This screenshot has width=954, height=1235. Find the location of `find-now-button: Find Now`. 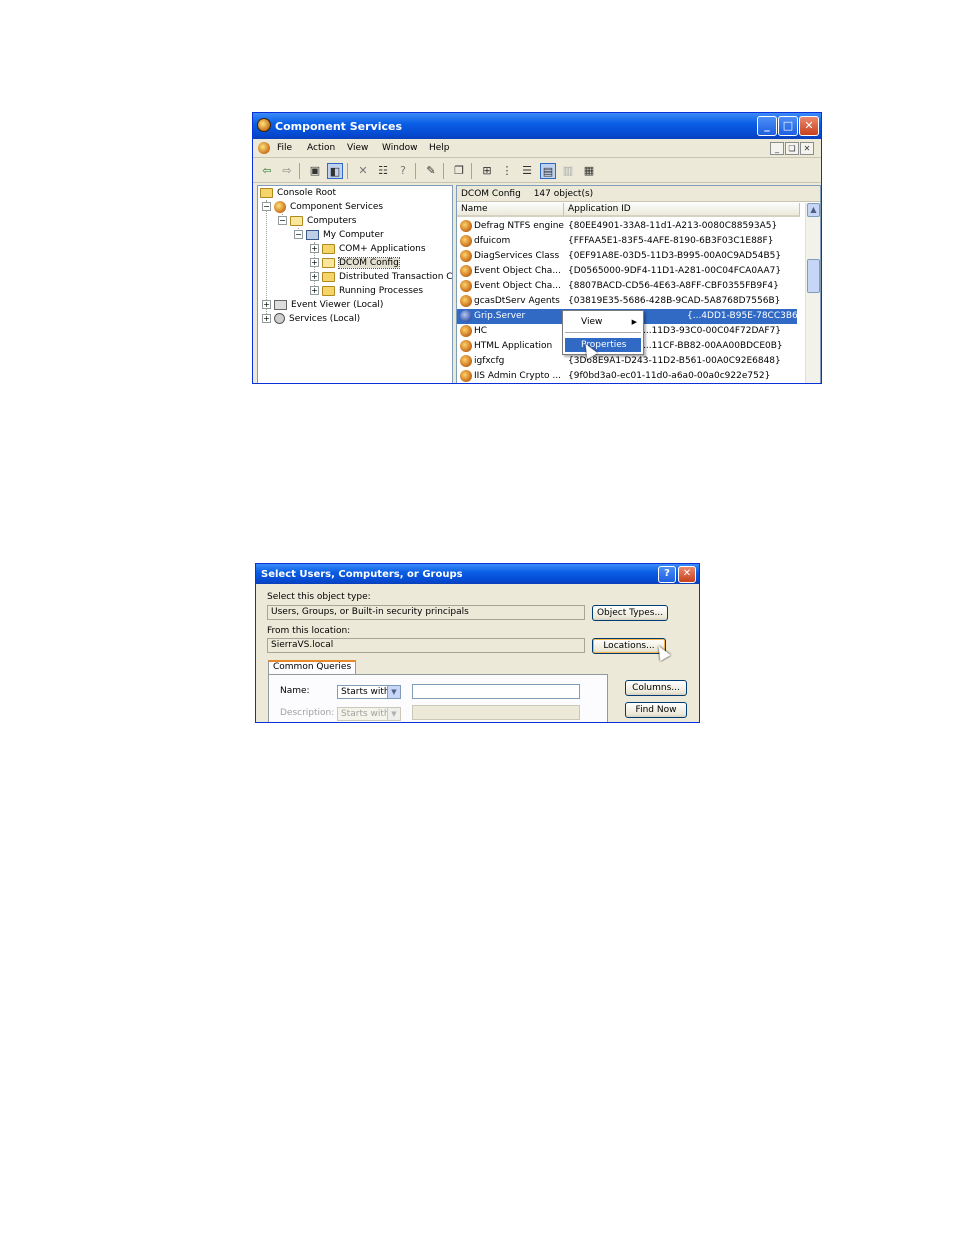

find-now-button: Find Now is located at coordinates (656, 710).